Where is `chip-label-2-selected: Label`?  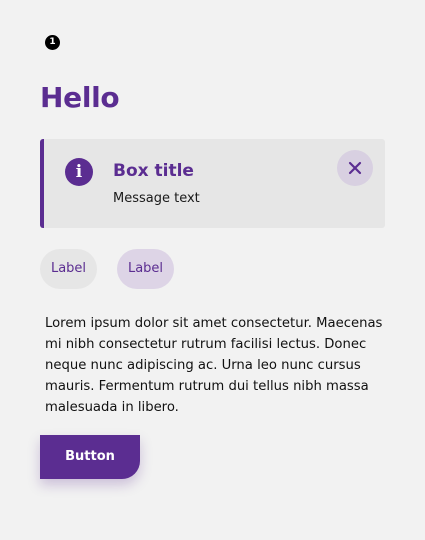
chip-label-2-selected: Label is located at coordinates (145, 269).